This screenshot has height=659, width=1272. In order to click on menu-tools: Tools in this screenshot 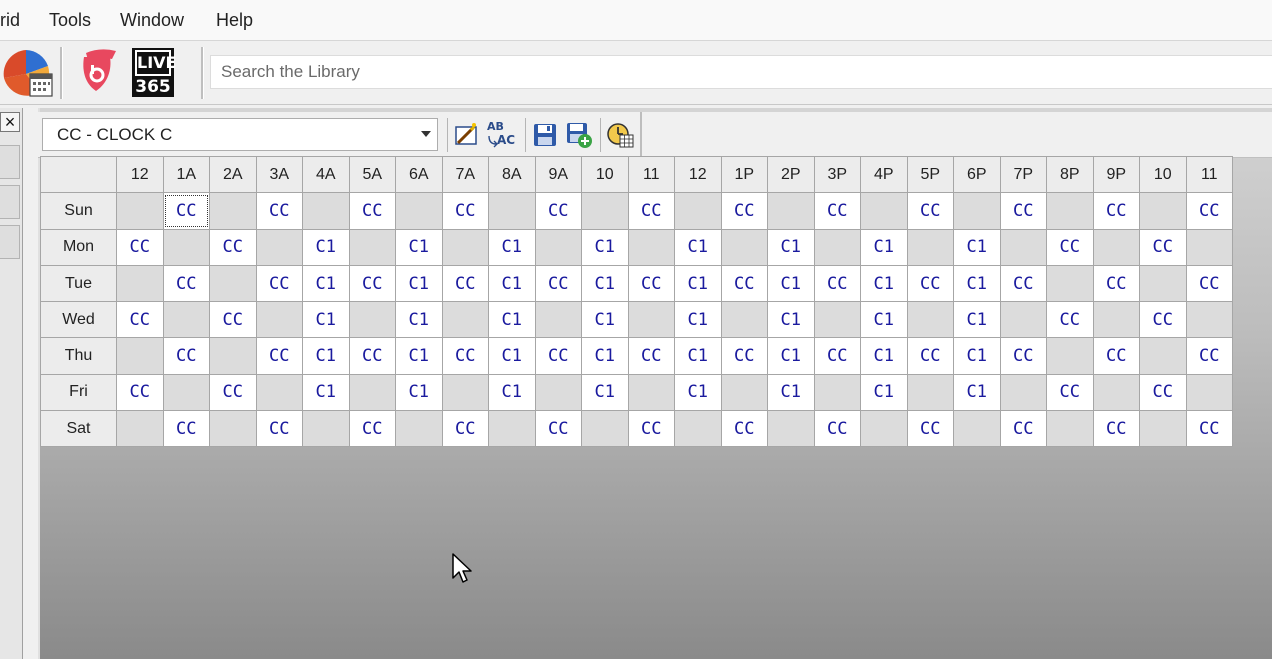, I will do `click(70, 20)`.